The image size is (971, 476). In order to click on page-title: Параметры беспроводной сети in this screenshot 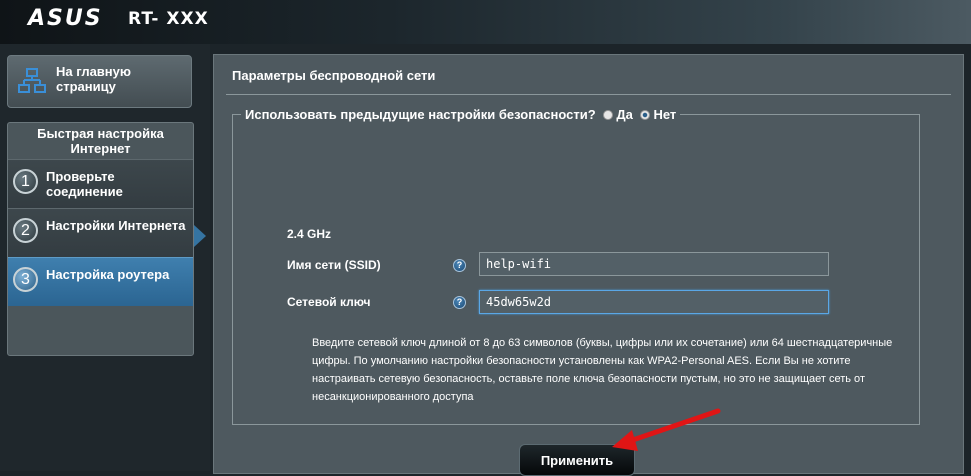, I will do `click(334, 75)`.